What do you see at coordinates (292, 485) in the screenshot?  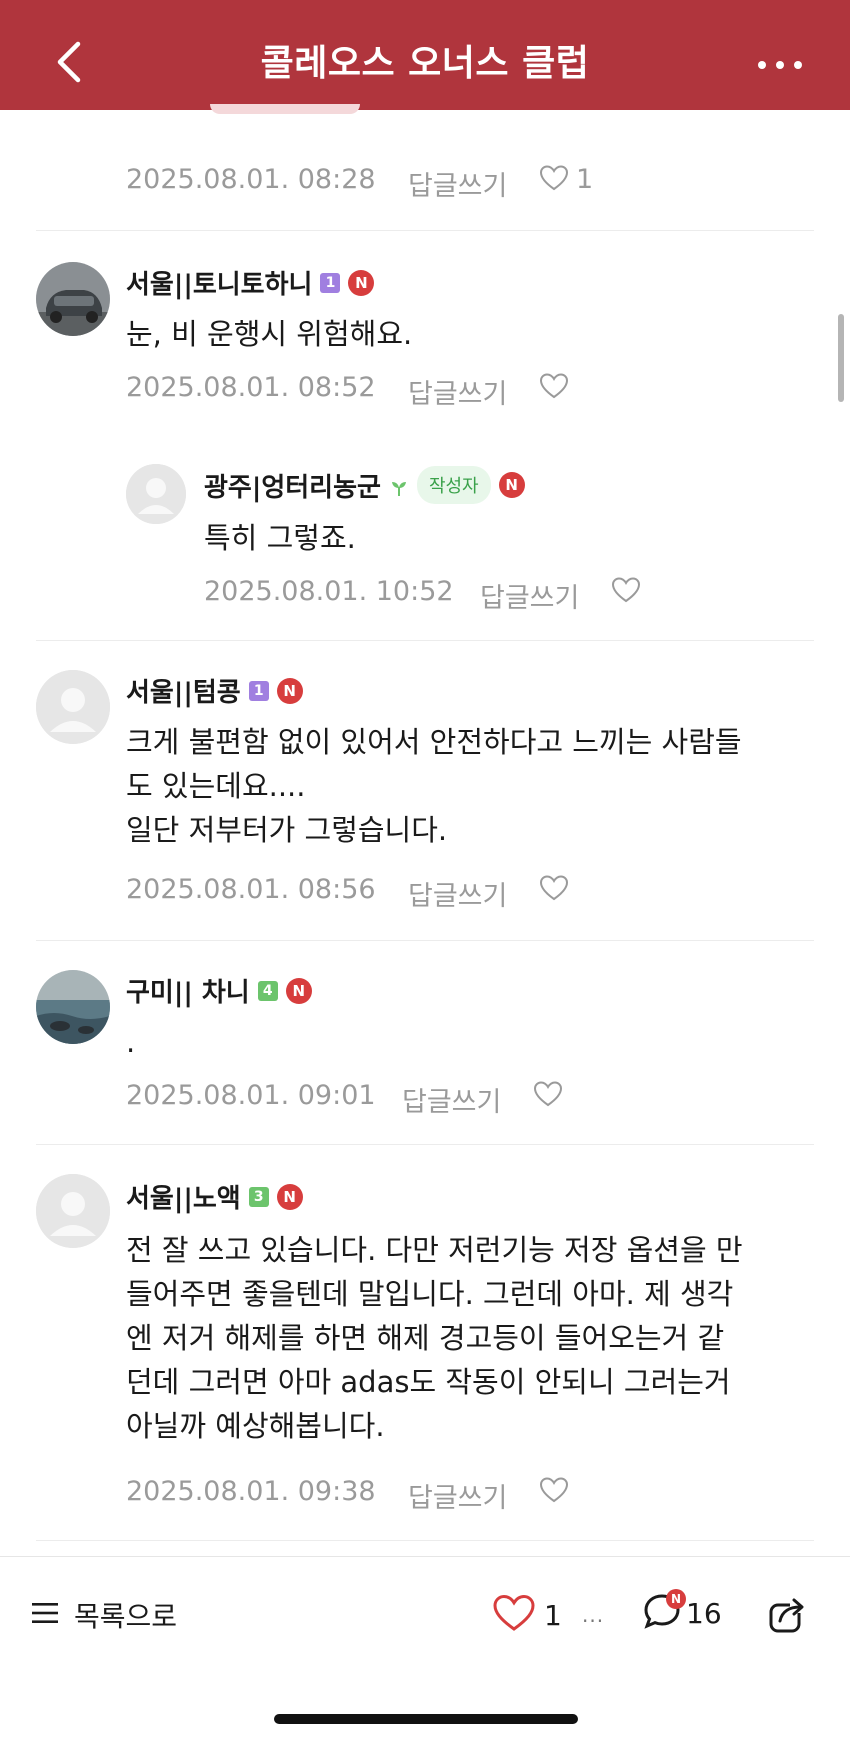 I see `author-name: 광주|엉터리농군` at bounding box center [292, 485].